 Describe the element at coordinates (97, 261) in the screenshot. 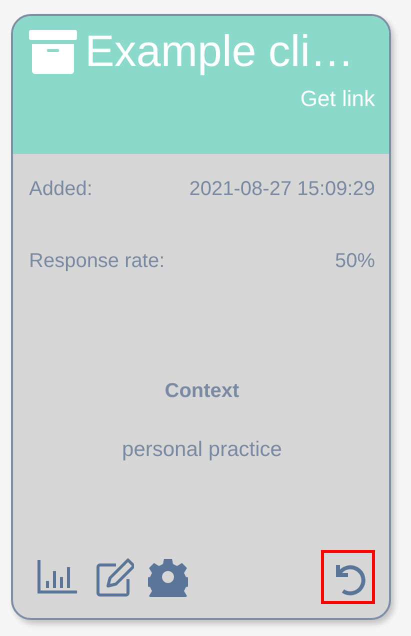

I see `field-label: Response rate:` at that location.